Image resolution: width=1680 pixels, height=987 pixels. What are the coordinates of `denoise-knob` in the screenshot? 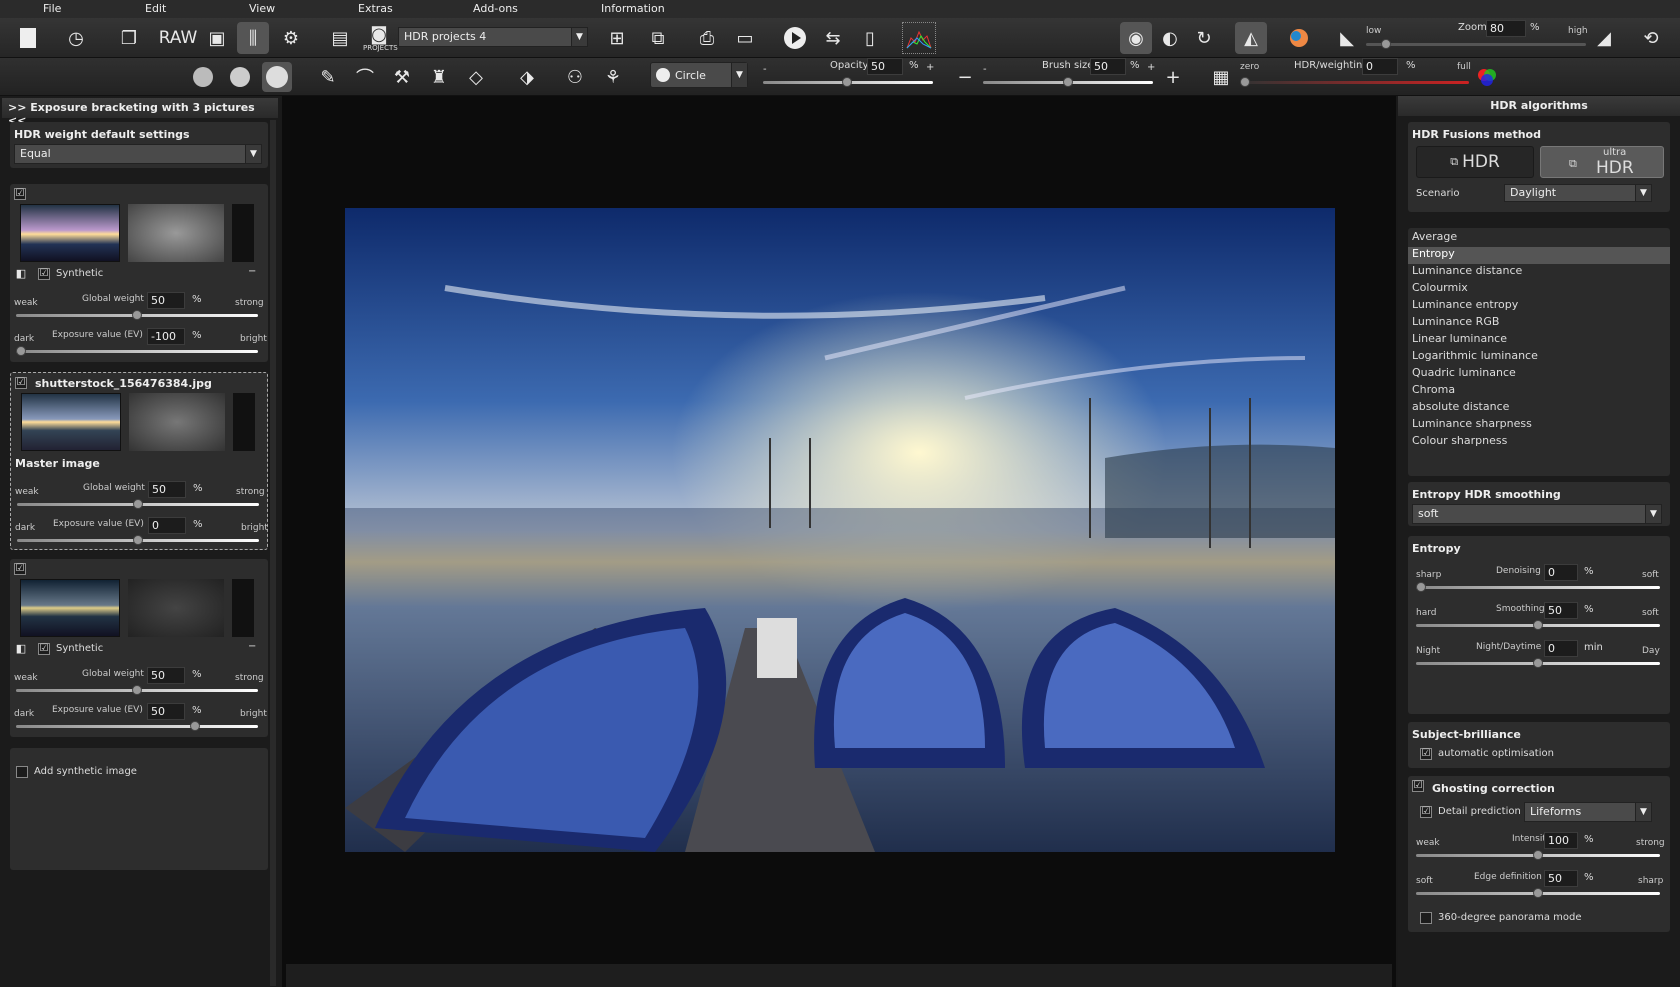 It's located at (1421, 587).